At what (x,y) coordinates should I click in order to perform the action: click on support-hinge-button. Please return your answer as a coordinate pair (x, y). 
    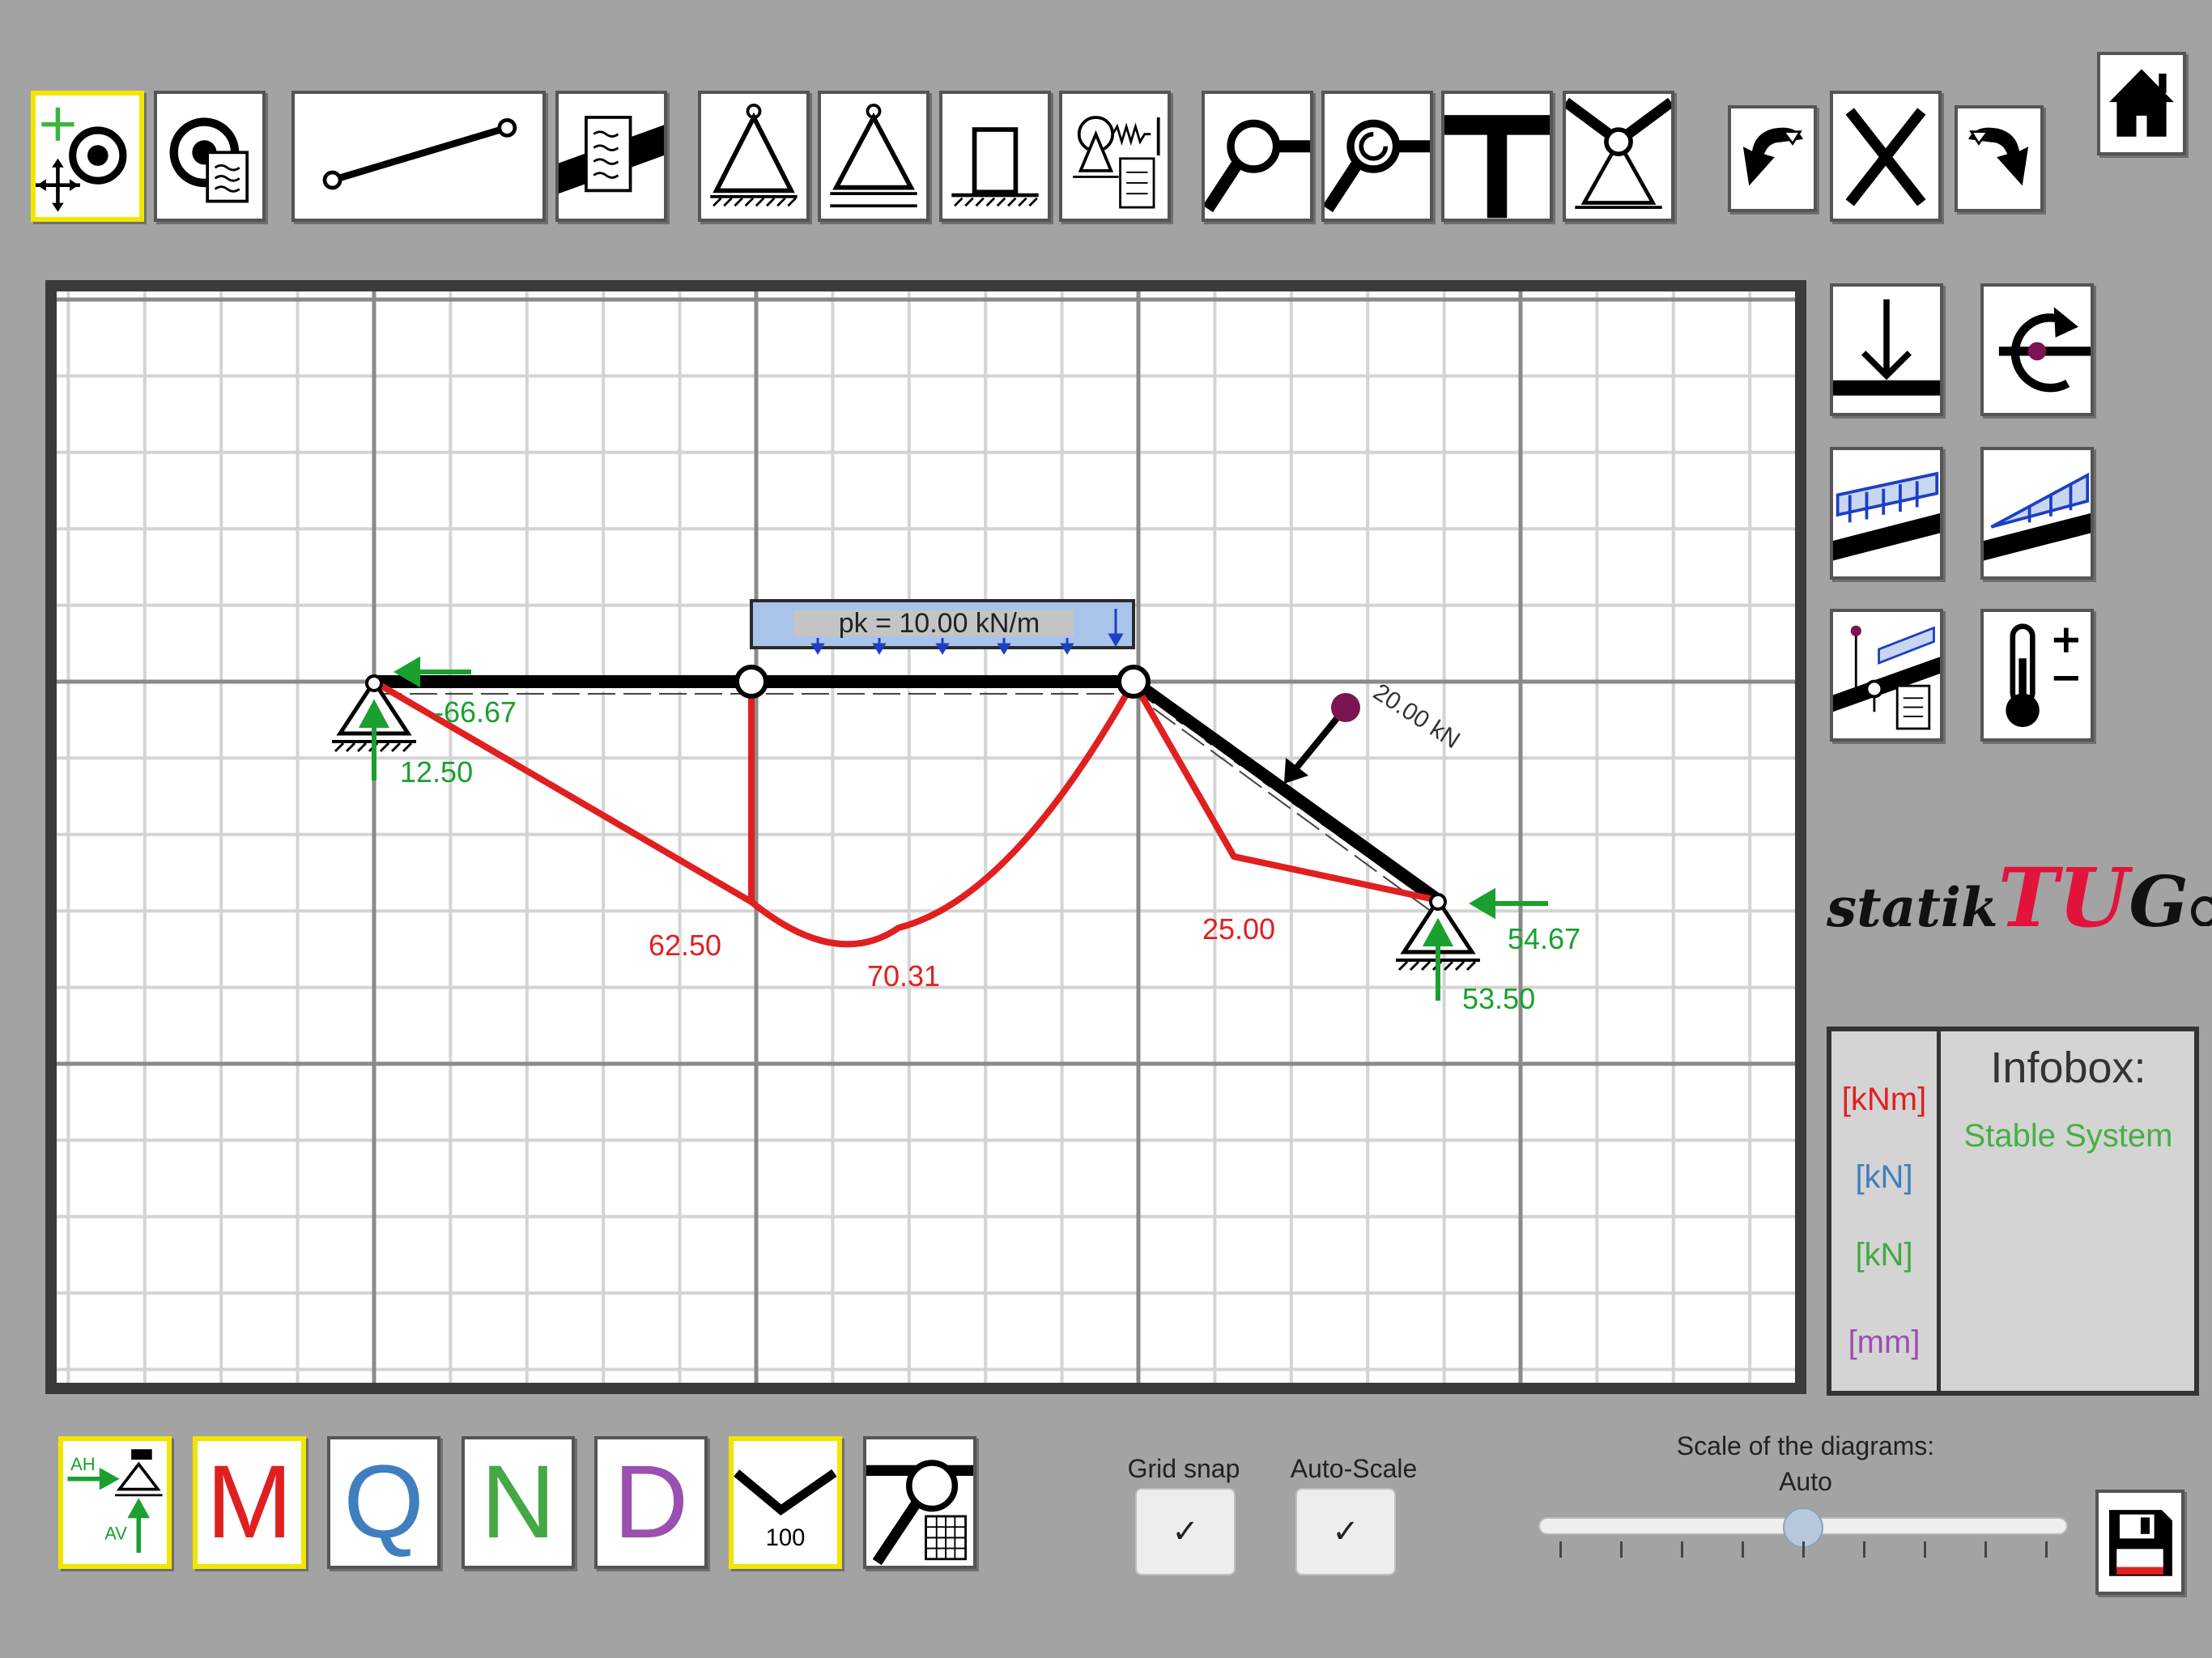
    Looking at the image, I should click on (1619, 156).